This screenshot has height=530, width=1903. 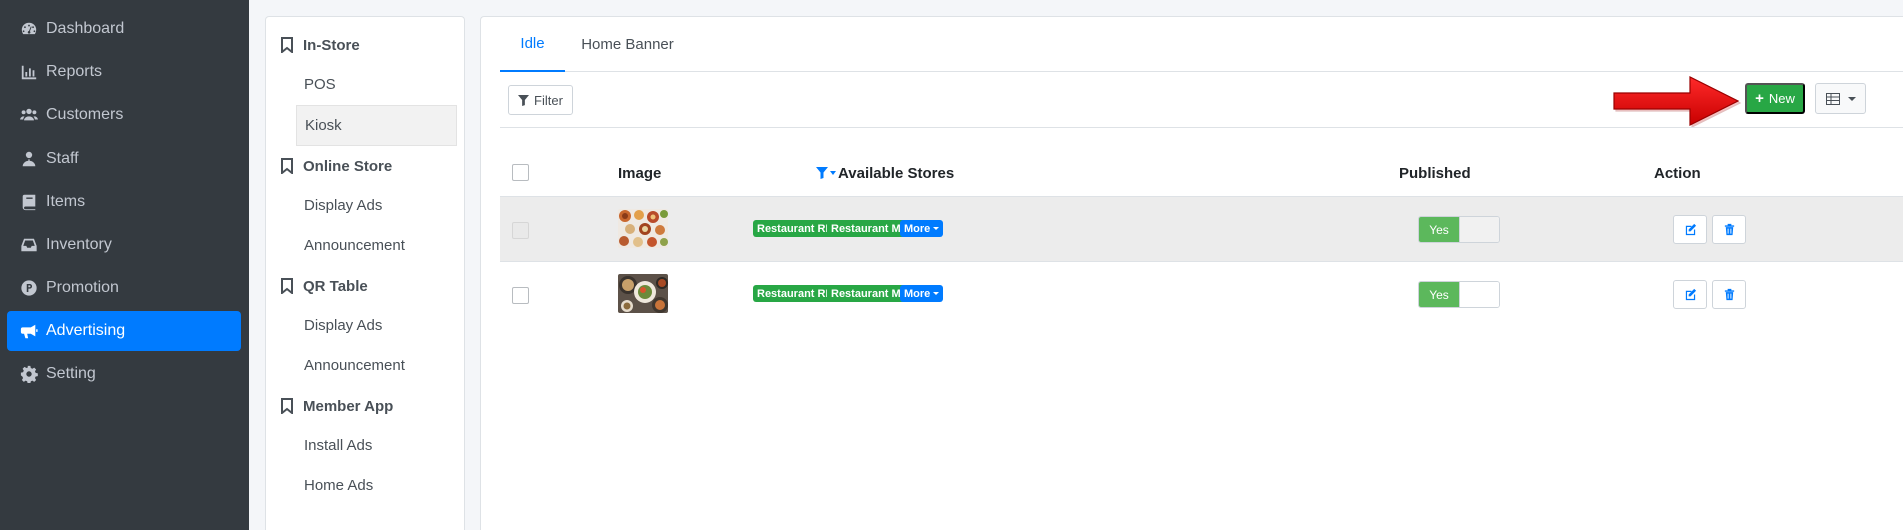 I want to click on users-icon, so click(x=29, y=115).